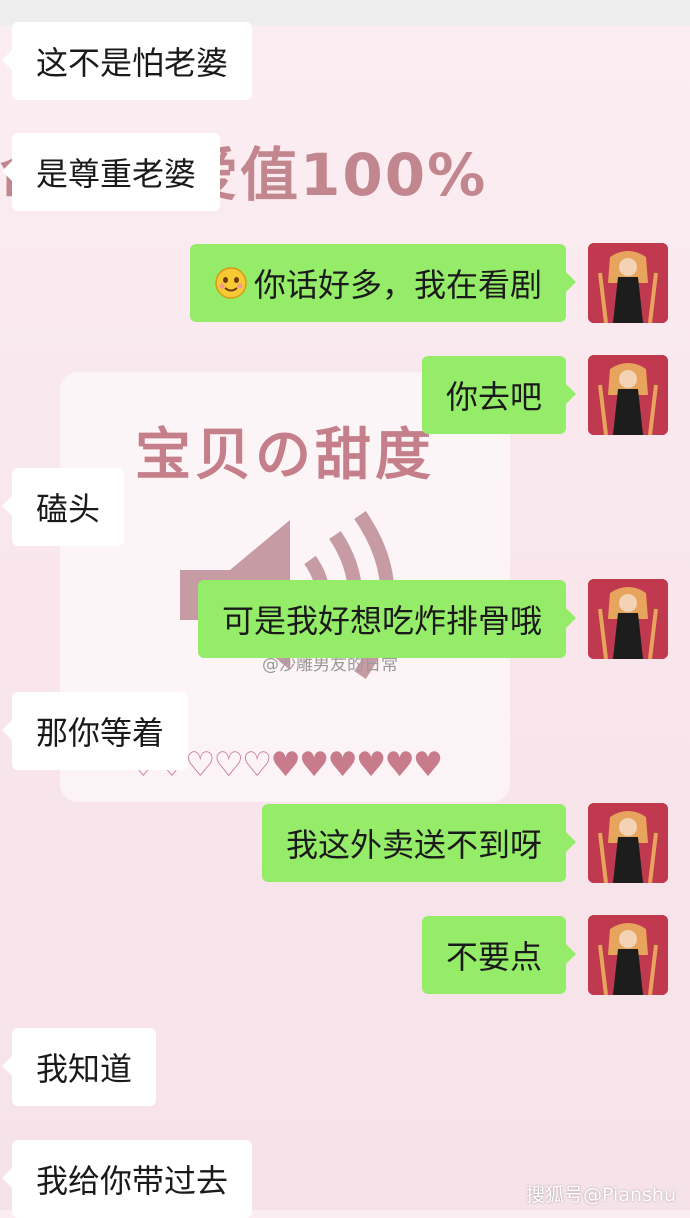 Image resolution: width=690 pixels, height=1218 pixels. I want to click on message-bubble-outgoing: 你去吧, so click(499, 395).